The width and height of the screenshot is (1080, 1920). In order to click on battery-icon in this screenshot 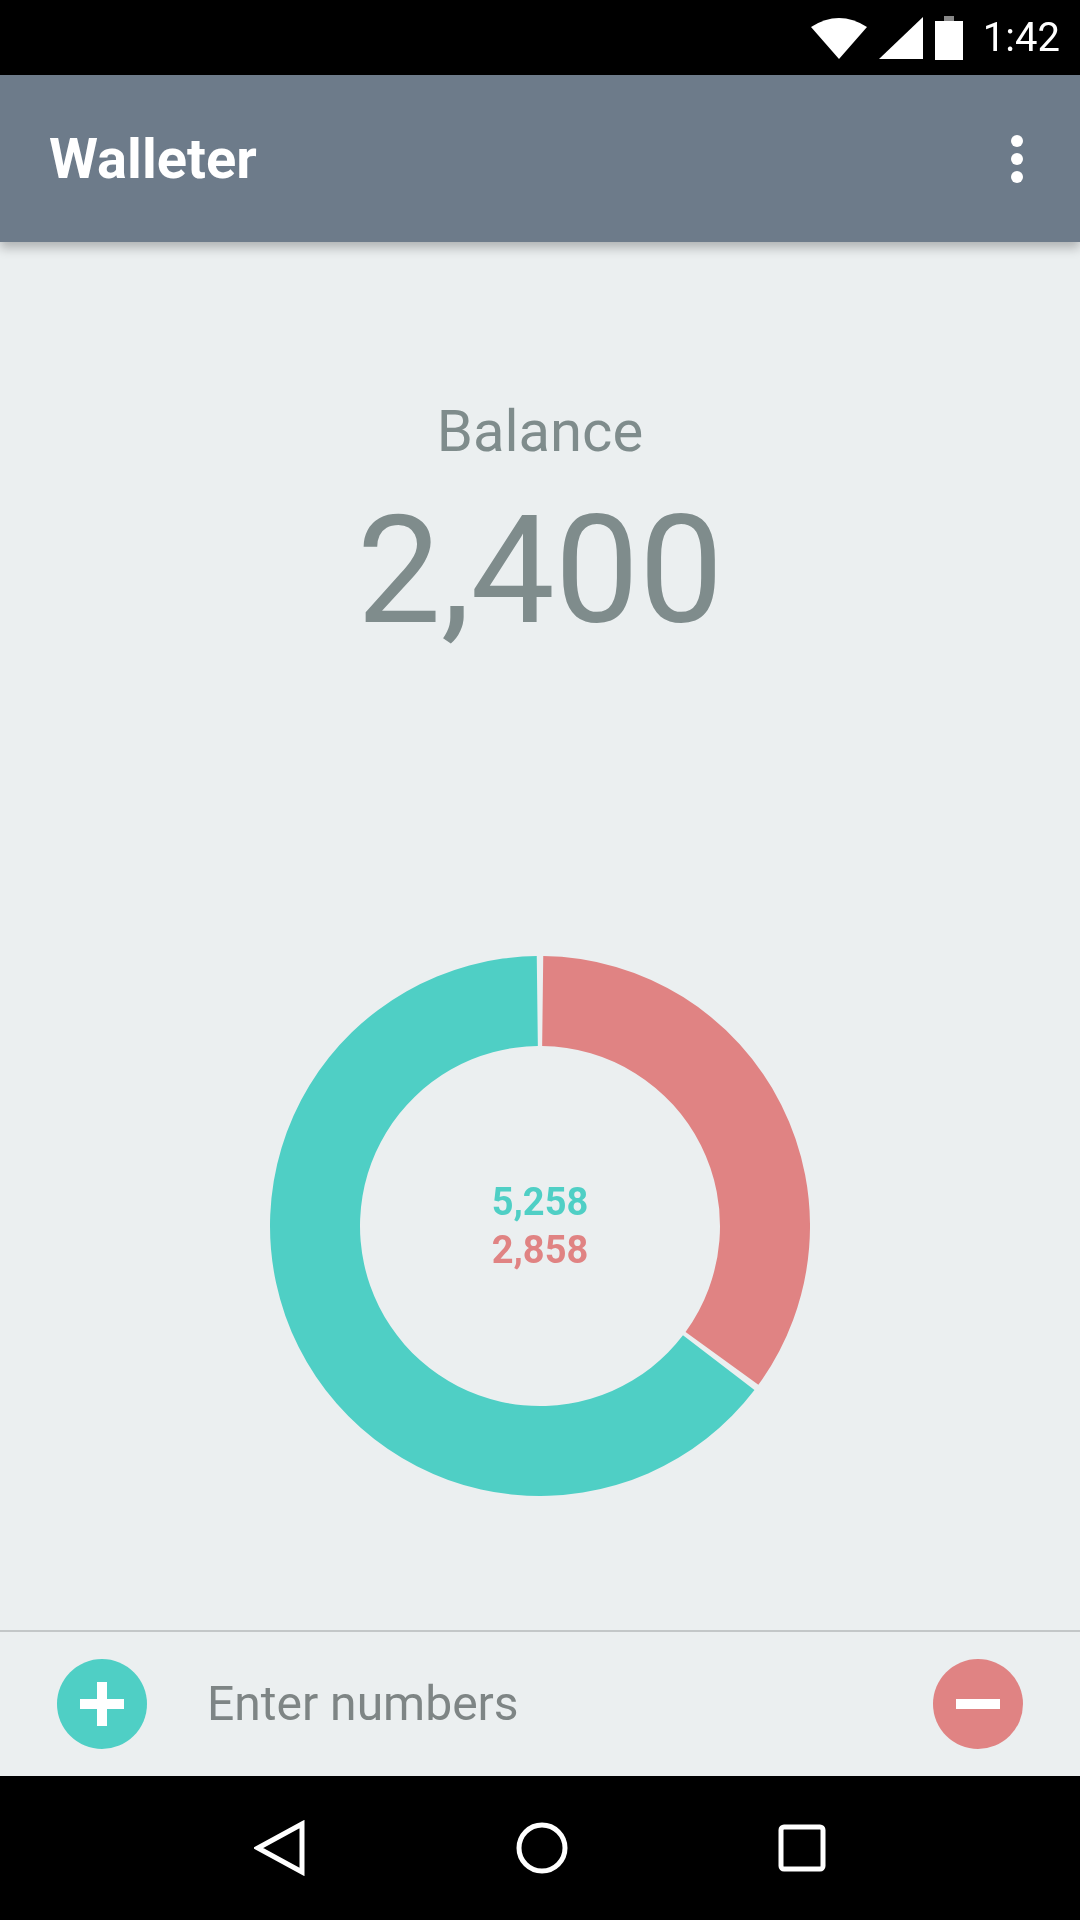, I will do `click(948, 37)`.